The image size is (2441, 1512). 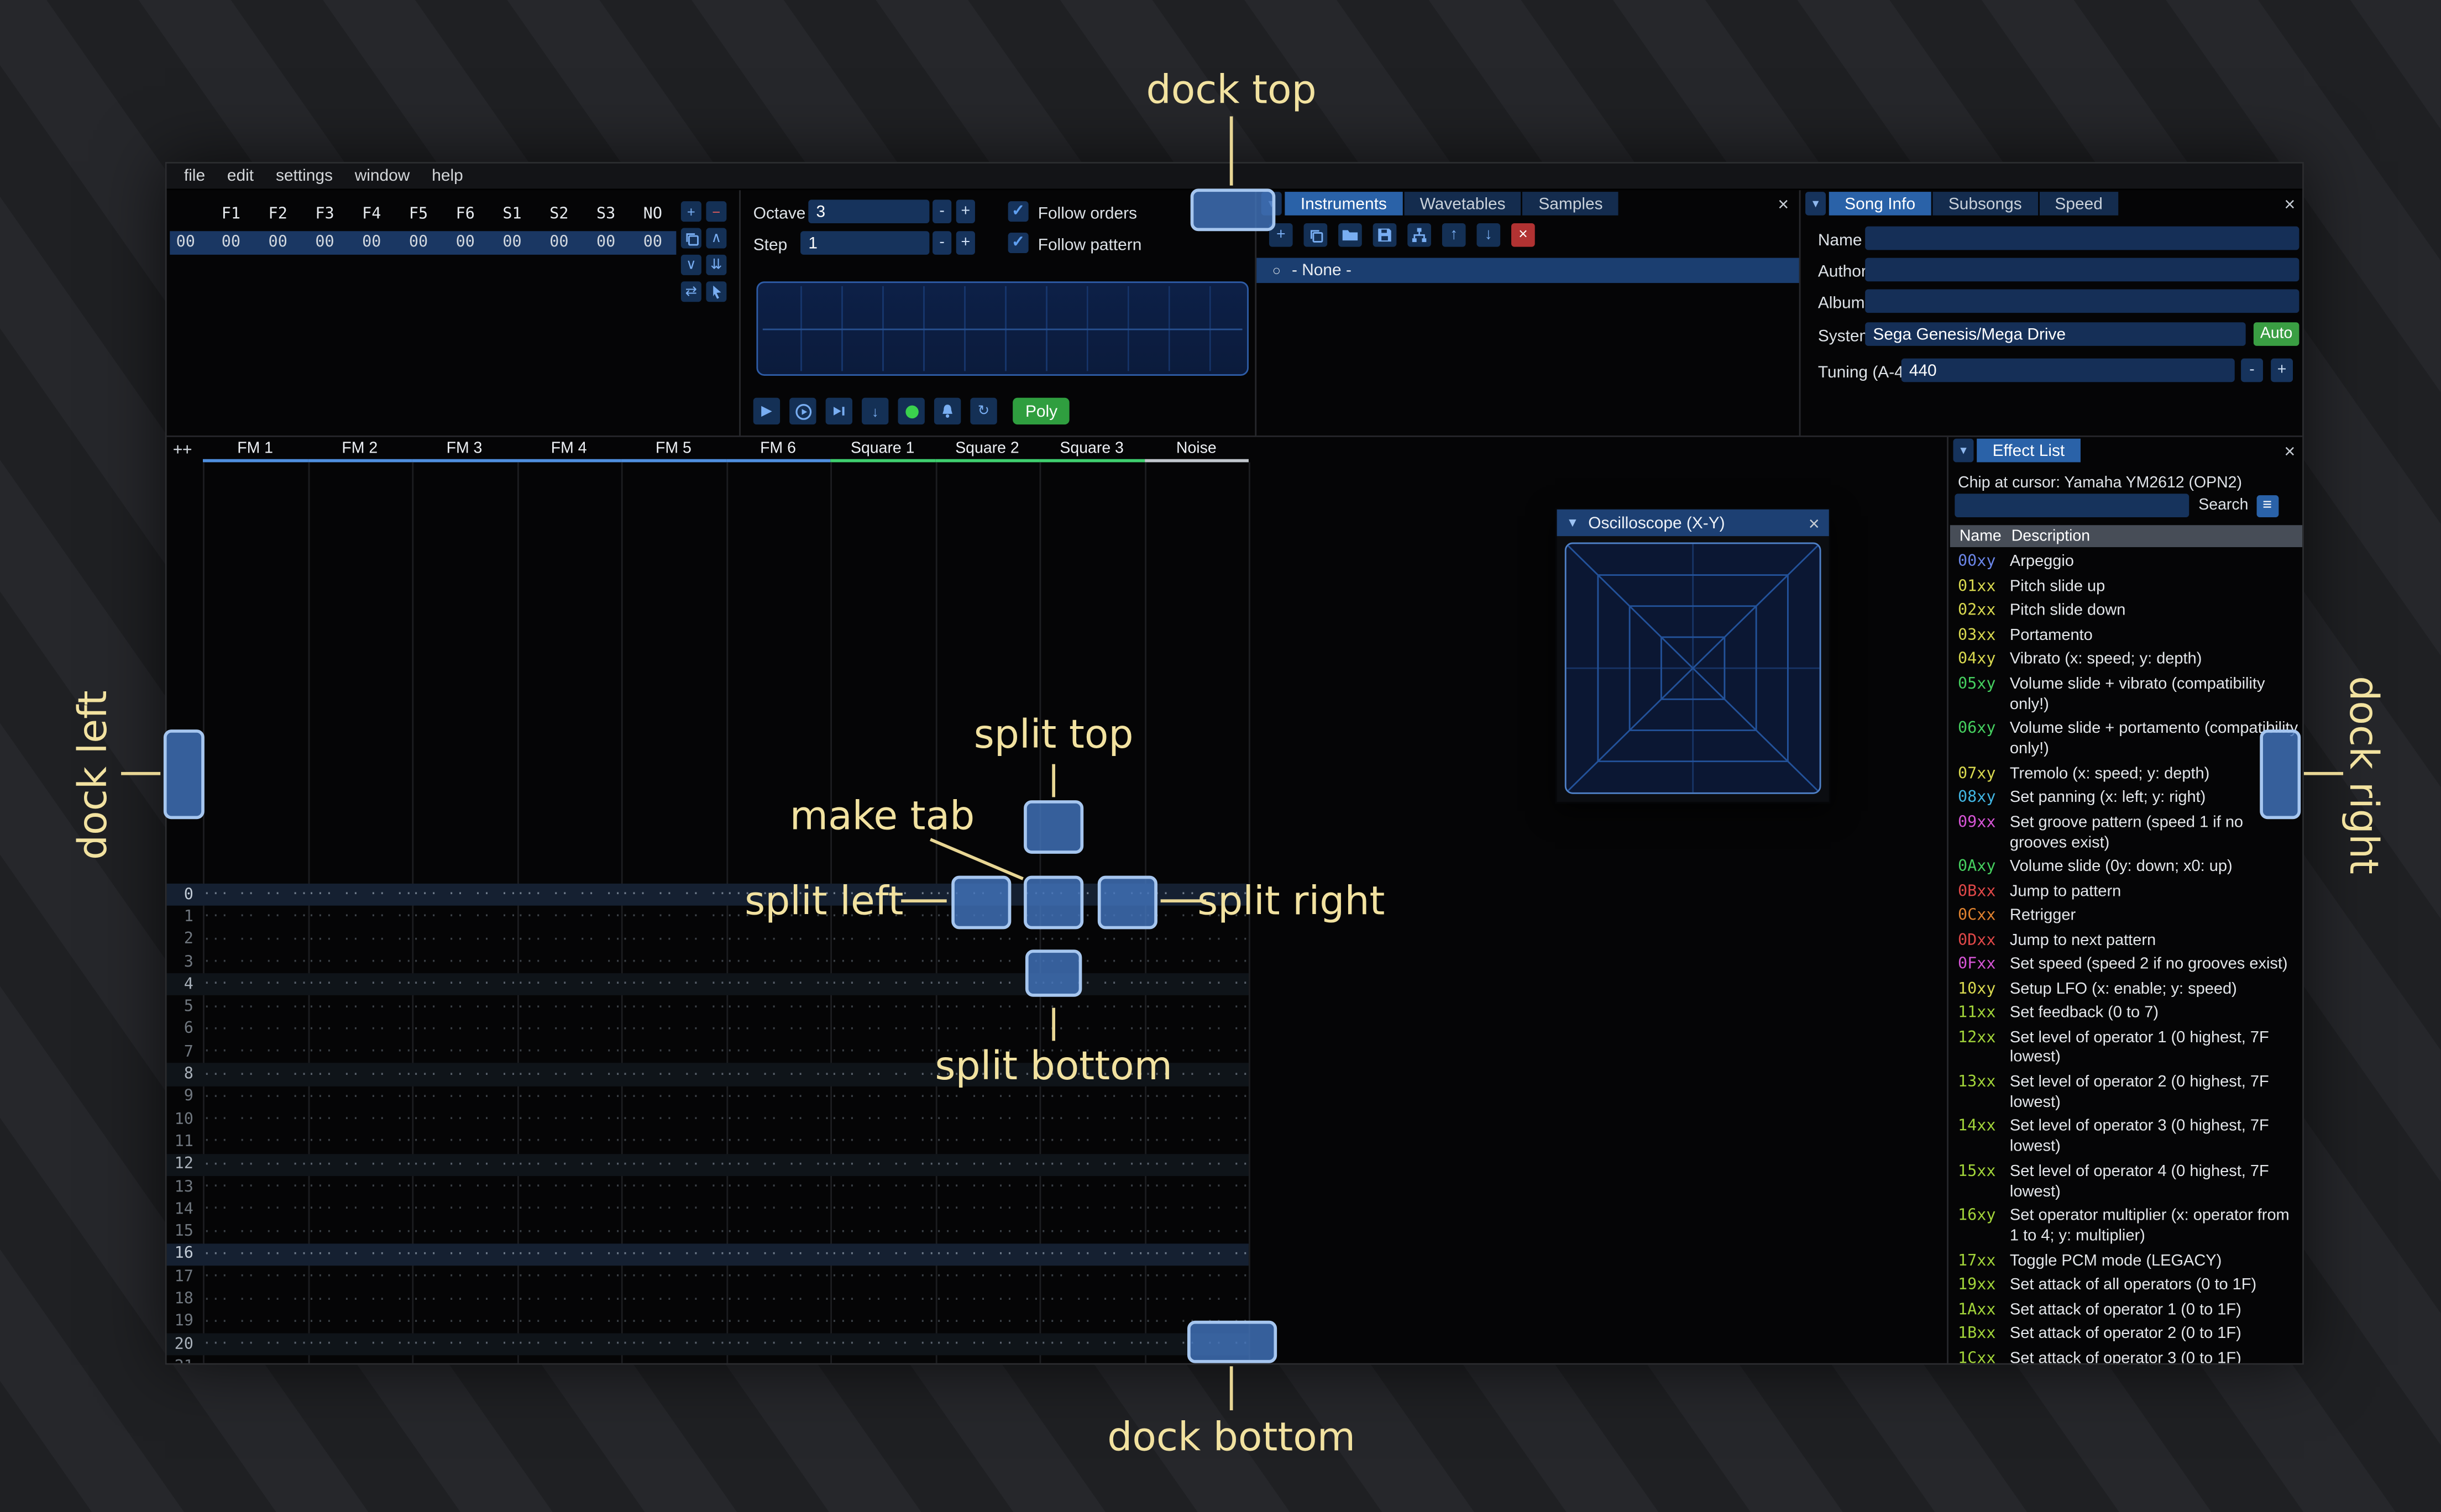 What do you see at coordinates (1315, 235) in the screenshot?
I see `duplicate-instrument-button` at bounding box center [1315, 235].